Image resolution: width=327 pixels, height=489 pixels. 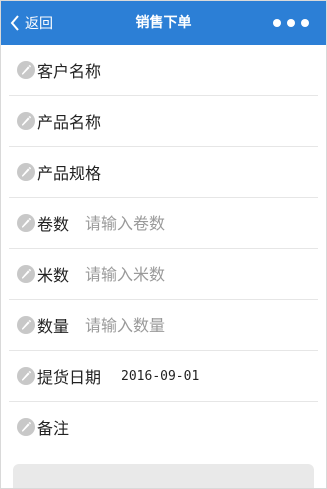 I want to click on back-button: 返回, so click(x=31, y=23).